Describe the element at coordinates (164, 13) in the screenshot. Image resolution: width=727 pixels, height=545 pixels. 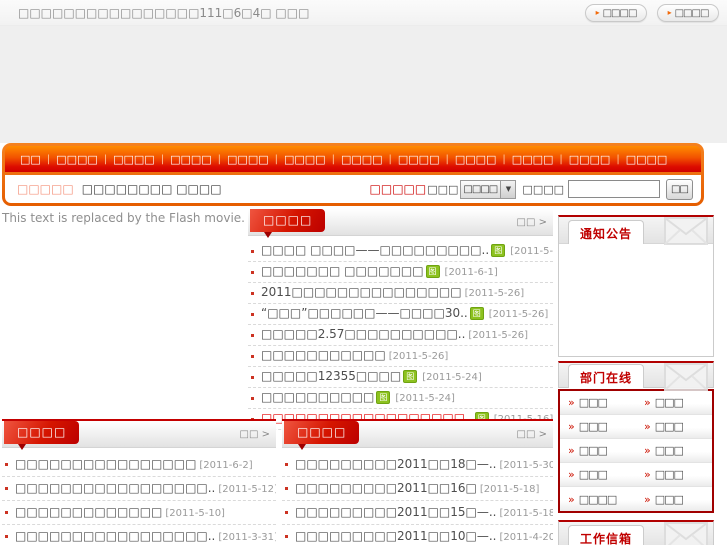
I see `date-status-text: □□□□□□□□□□□□□□□□111□6□4□ □□□` at that location.